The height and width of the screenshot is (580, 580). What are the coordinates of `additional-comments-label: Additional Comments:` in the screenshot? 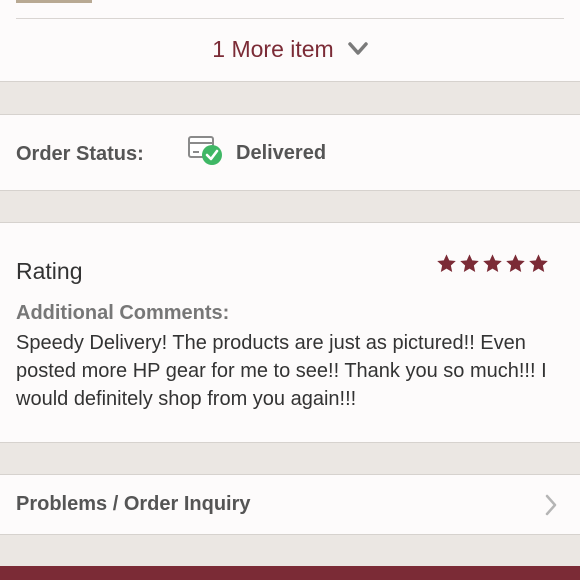 It's located at (123, 313).